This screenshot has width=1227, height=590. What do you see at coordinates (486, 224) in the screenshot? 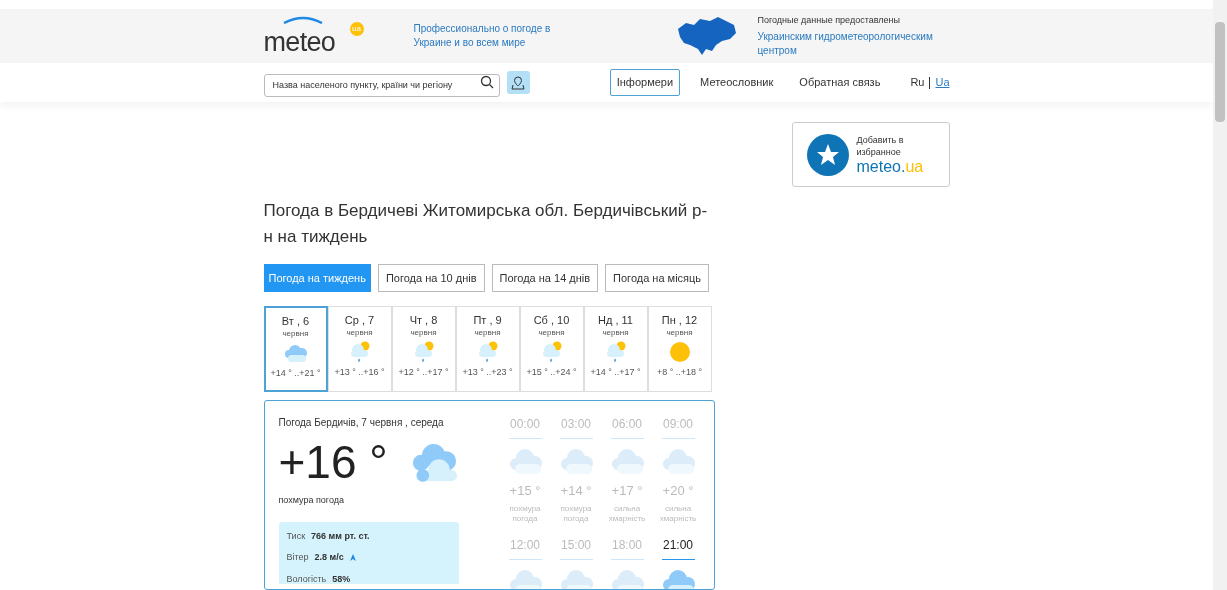
I see `page-title: Погода в Бердичеві Житомирська обл. Бердичівський р-н на тиждень` at bounding box center [486, 224].